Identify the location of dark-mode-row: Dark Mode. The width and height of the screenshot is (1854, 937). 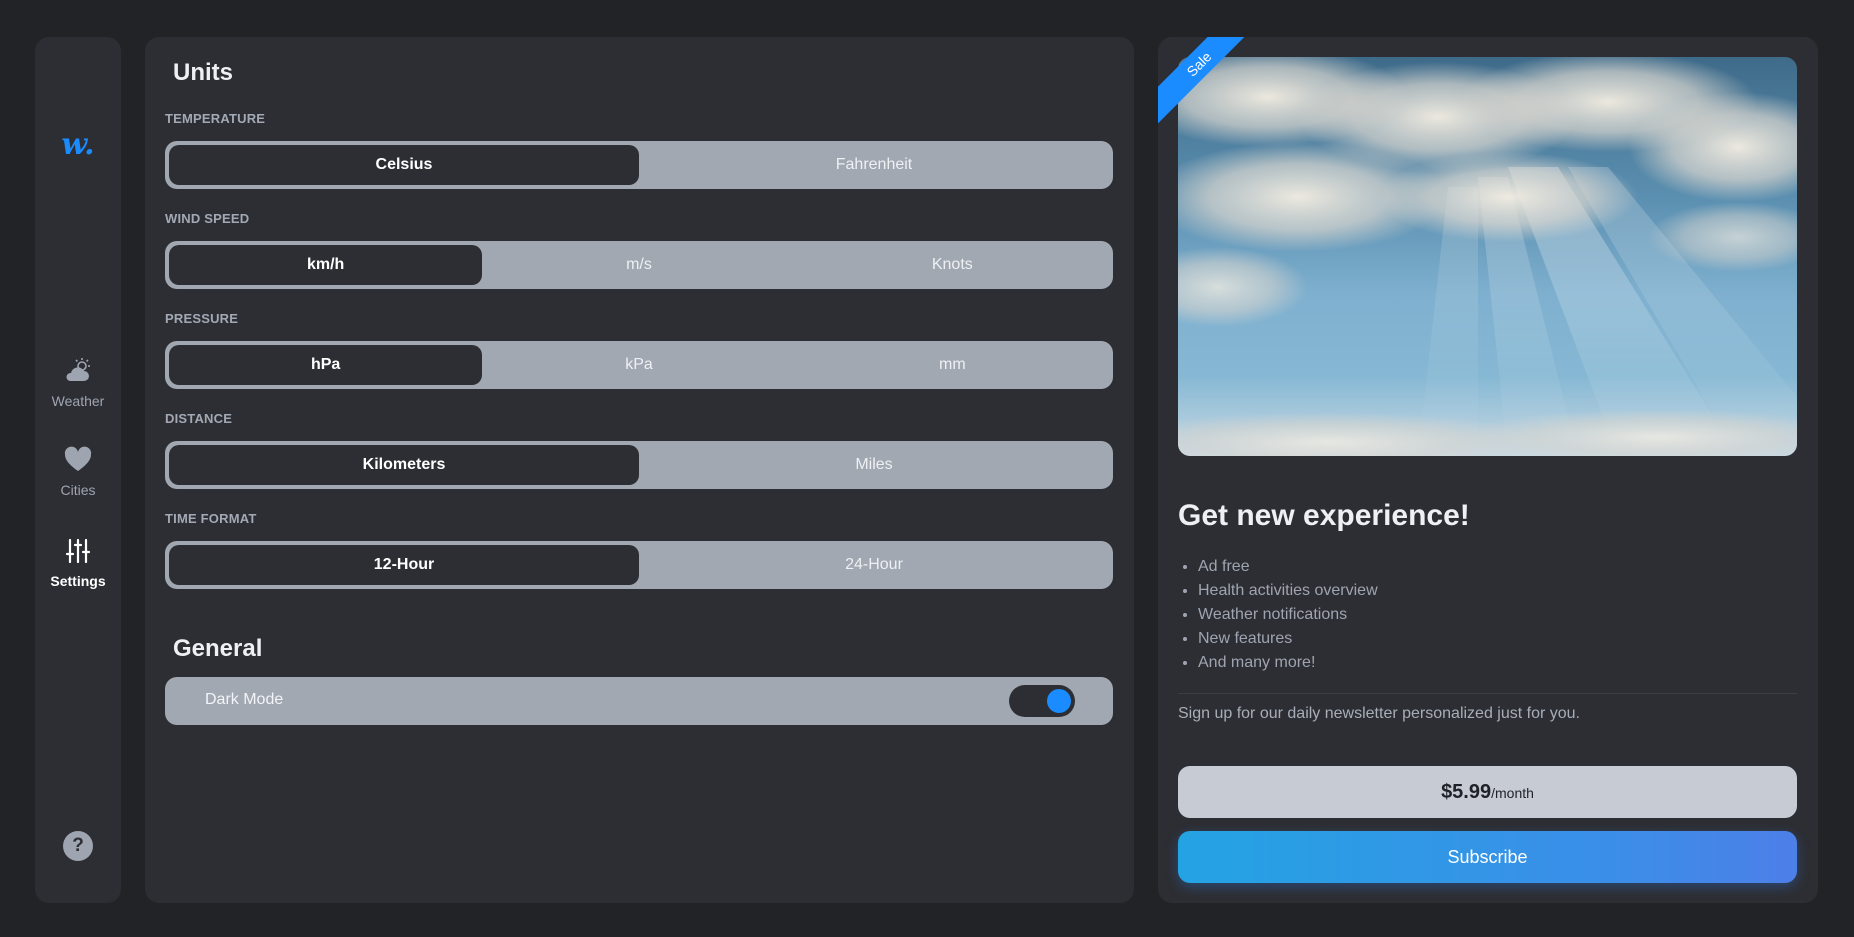
(639, 701).